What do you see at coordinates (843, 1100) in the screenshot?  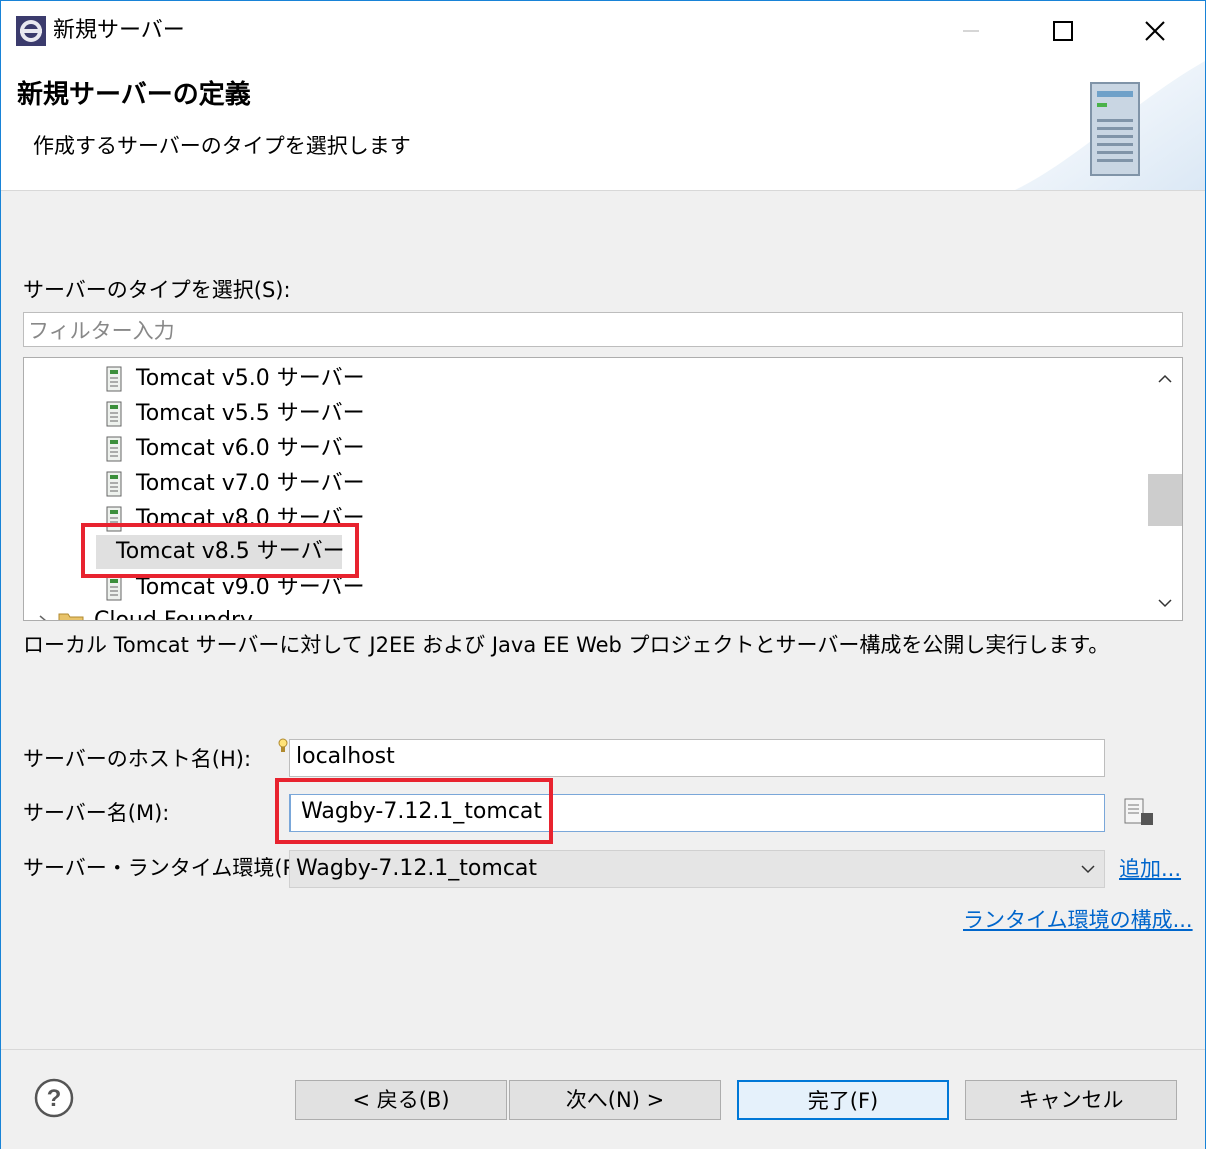 I see `finish-button: 完了(F)` at bounding box center [843, 1100].